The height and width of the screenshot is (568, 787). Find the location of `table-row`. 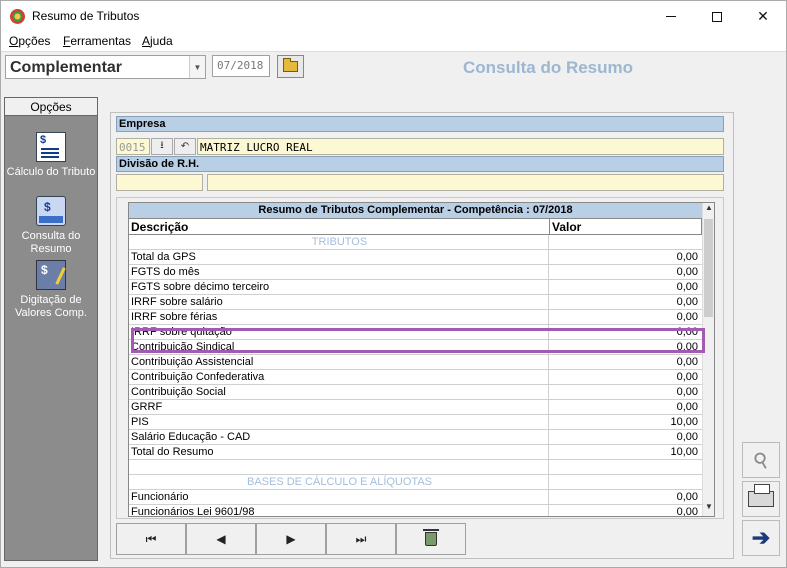

table-row is located at coordinates (415, 467).